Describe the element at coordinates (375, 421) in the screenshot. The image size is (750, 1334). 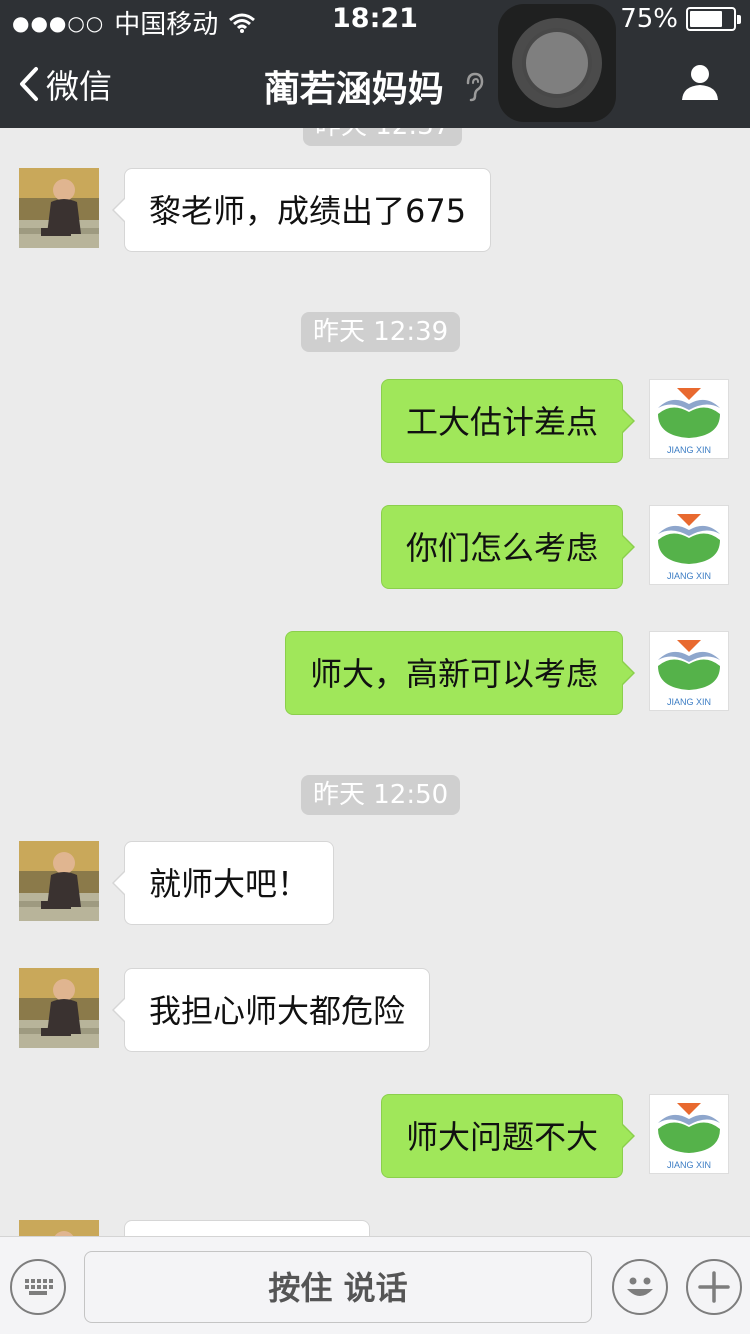
I see `message-row: 工大估计差点 JIANG XIN` at that location.